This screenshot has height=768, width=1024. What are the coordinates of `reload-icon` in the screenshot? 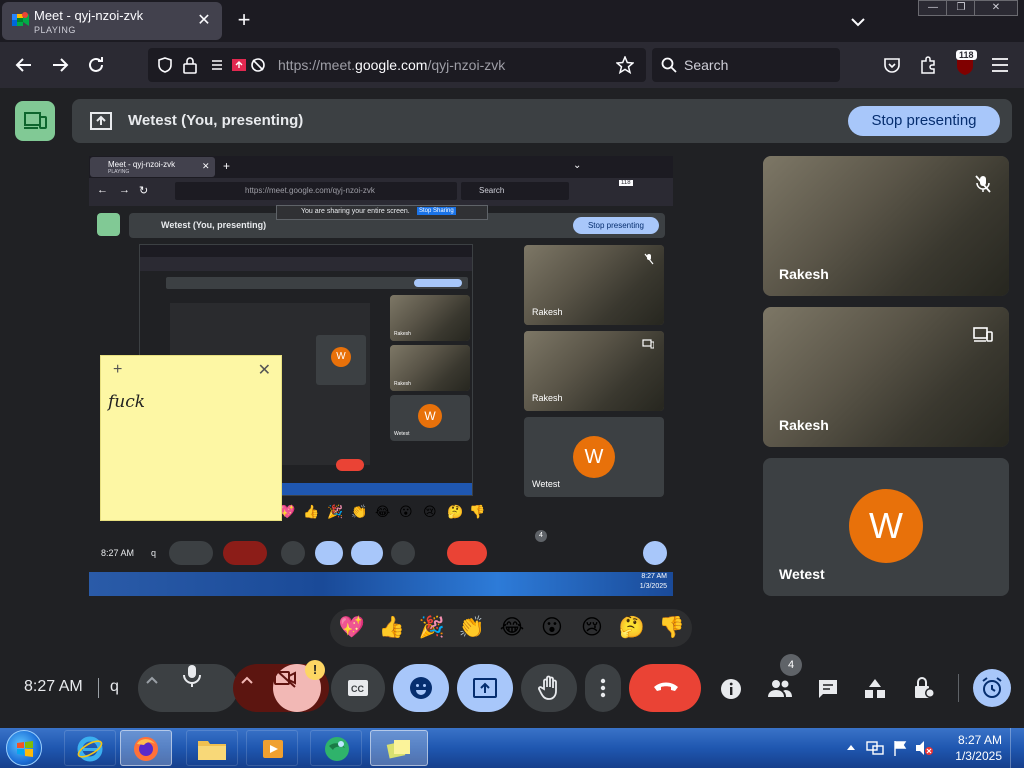 It's located at (96, 65).